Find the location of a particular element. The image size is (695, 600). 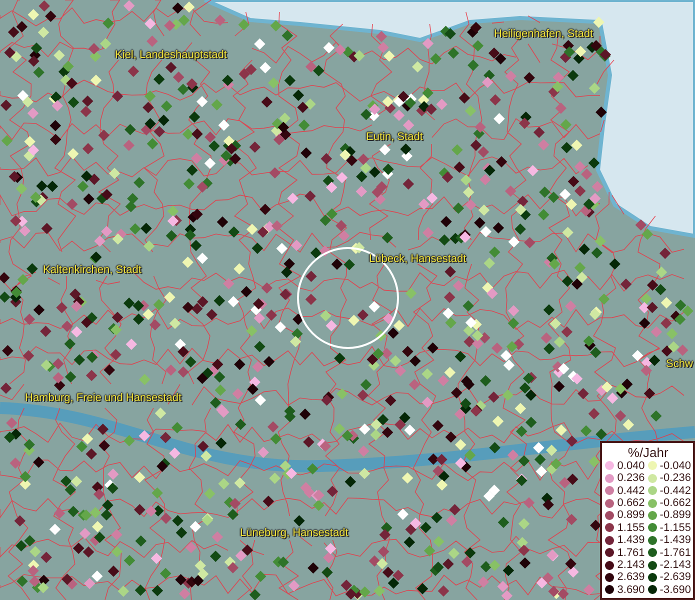

legend-value: 2.639 is located at coordinates (631, 577).